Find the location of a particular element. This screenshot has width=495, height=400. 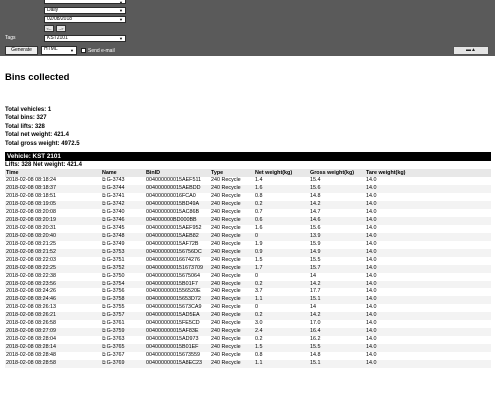

gross-weight-cell: 15.7 is located at coordinates (337, 268).